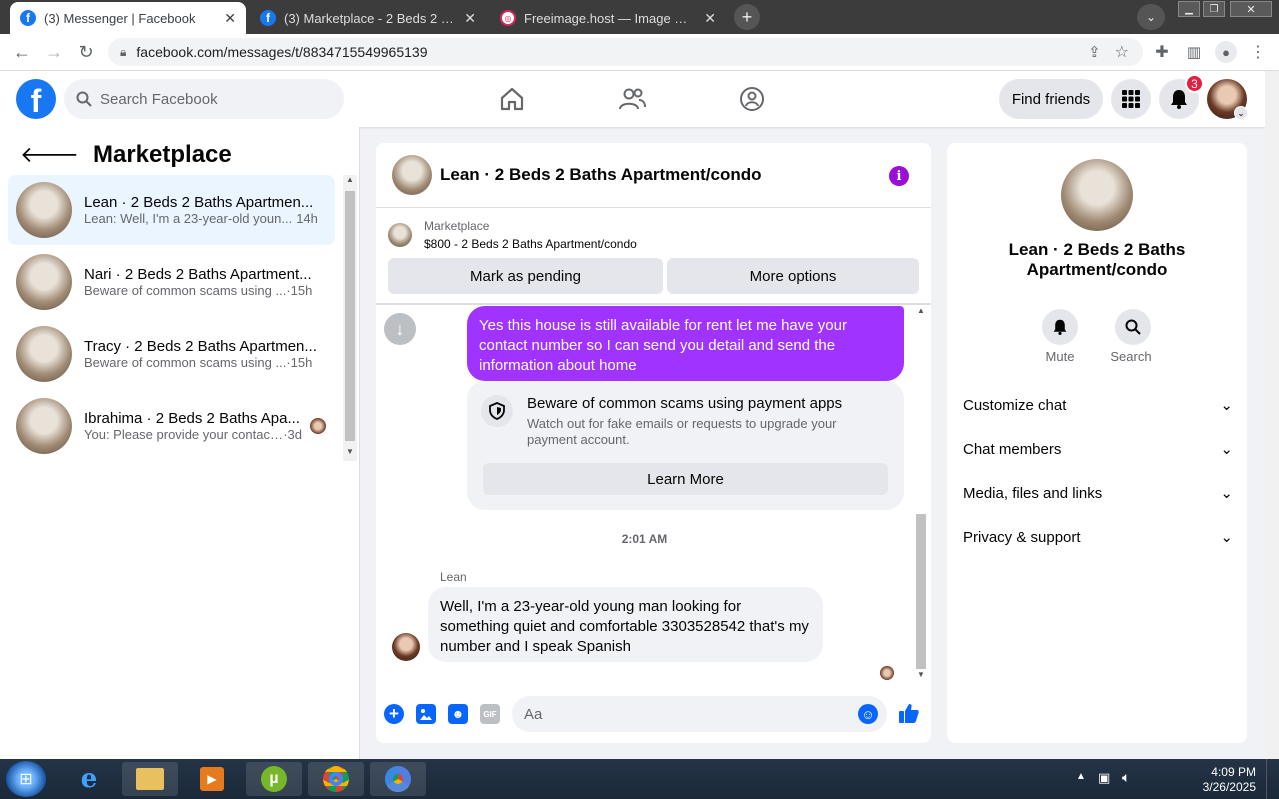  What do you see at coordinates (400, 235) in the screenshot?
I see `listing-thumbnail` at bounding box center [400, 235].